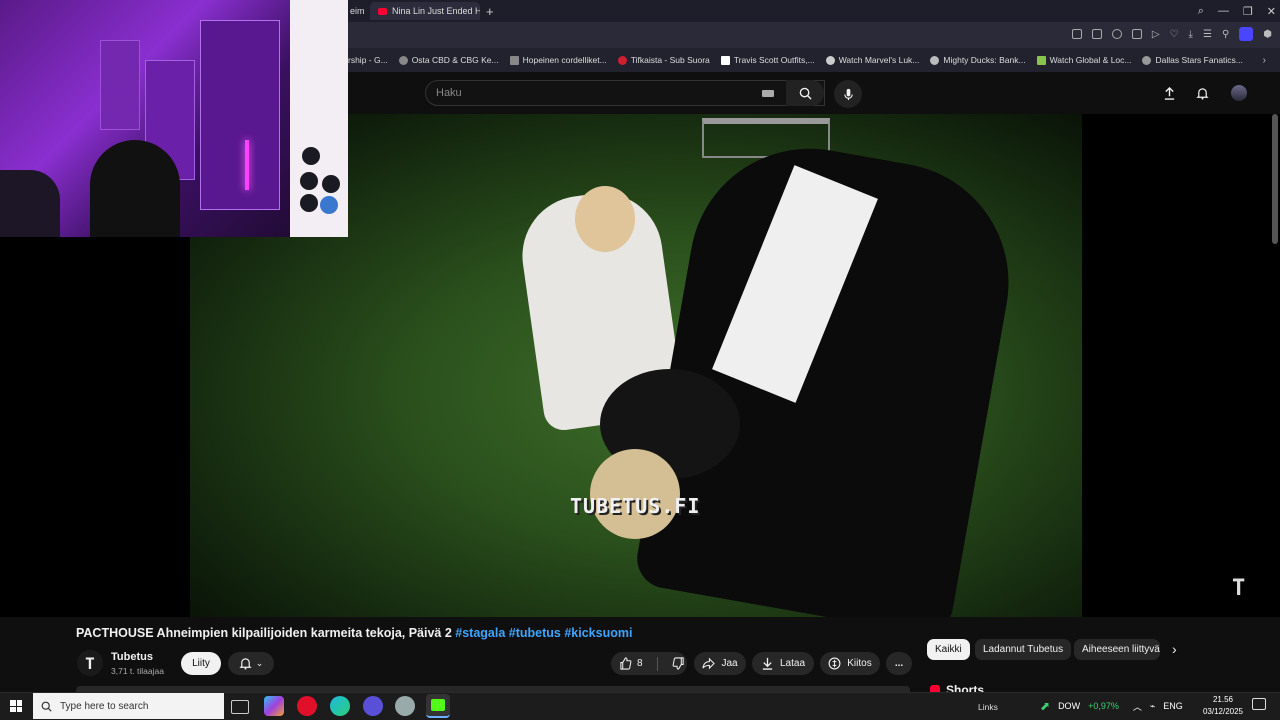 This screenshot has width=1280, height=720. I want to click on browser-search-icon: ⌕, so click(1201, 11).